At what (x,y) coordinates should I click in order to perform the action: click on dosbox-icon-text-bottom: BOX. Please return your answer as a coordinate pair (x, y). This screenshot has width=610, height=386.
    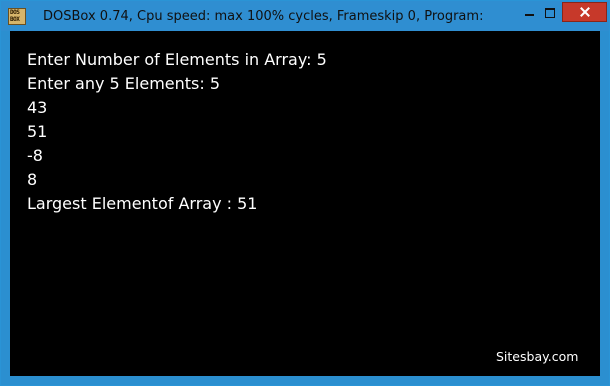
    Looking at the image, I should click on (15, 19).